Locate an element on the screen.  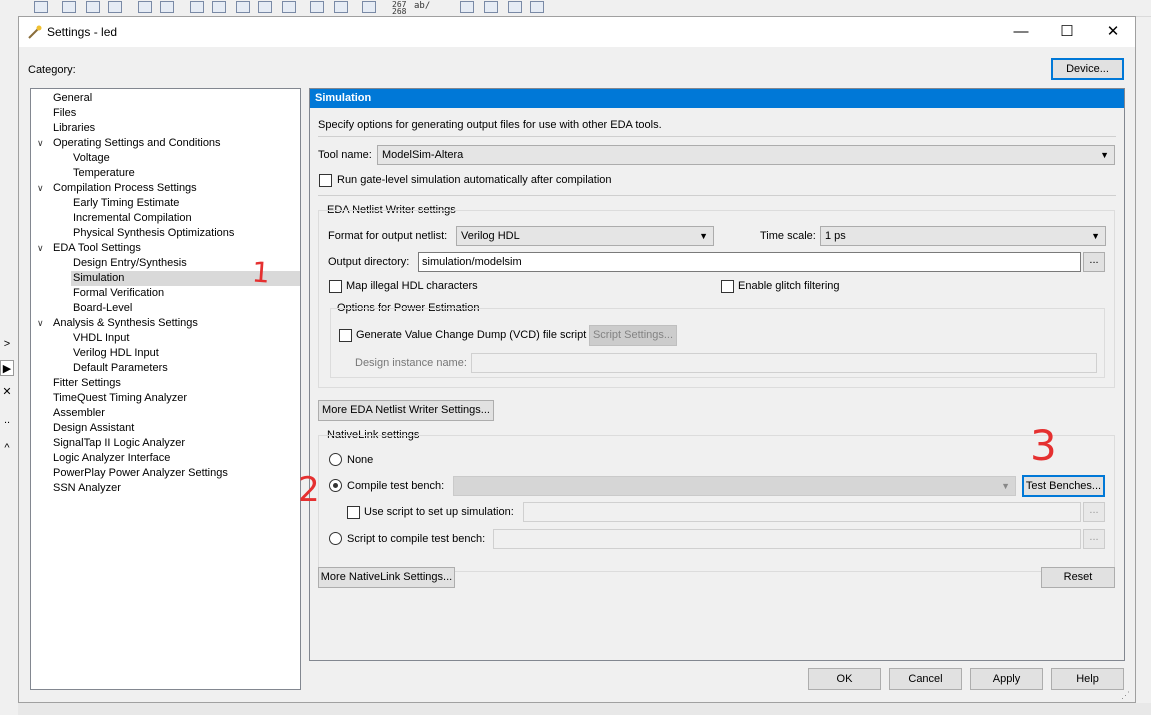
format-select: Verilog HDL ▼ is located at coordinates (585, 236).